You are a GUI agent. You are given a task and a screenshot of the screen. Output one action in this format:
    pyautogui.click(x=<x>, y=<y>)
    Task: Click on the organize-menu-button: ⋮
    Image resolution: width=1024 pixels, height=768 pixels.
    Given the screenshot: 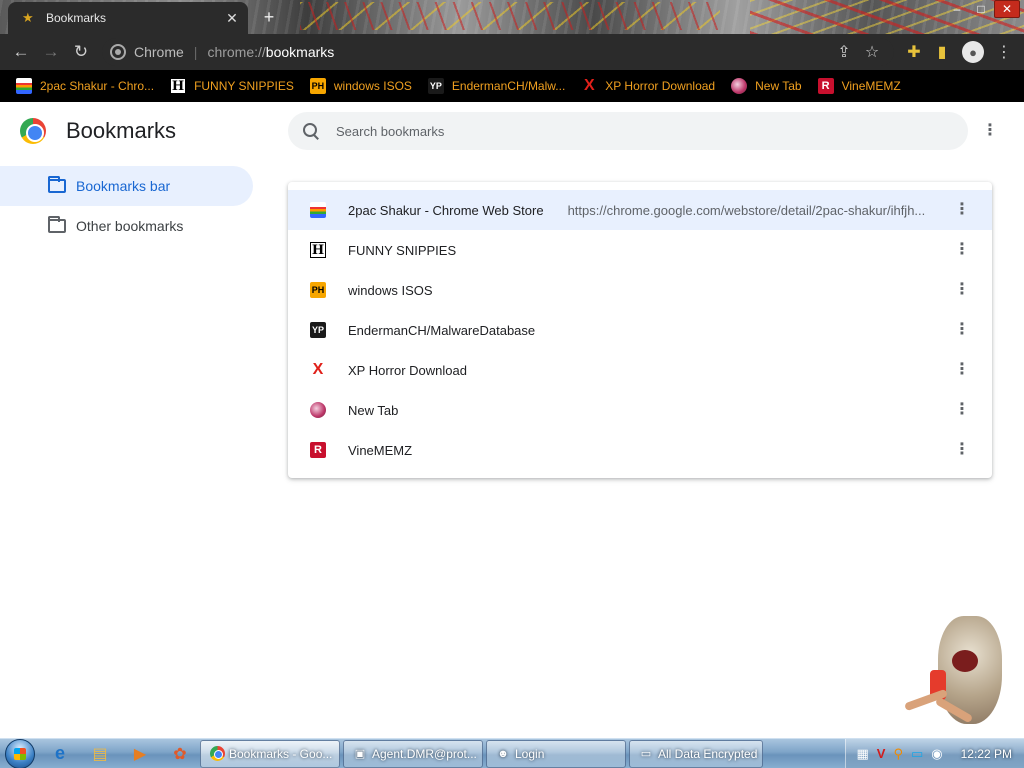 What is the action you would take?
    pyautogui.click(x=990, y=131)
    